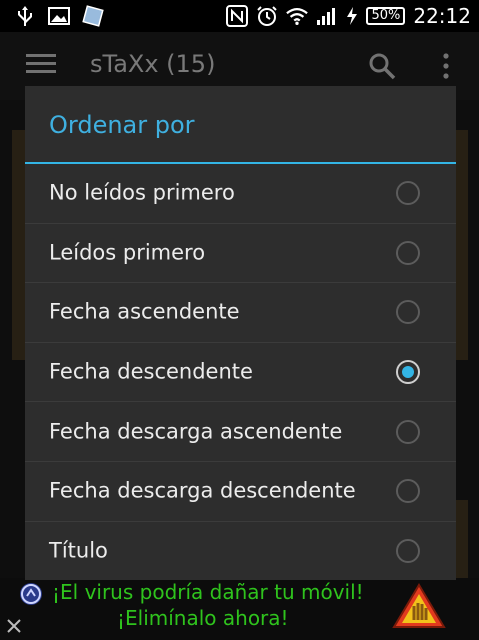 This screenshot has width=479, height=640. What do you see at coordinates (240, 254) in the screenshot?
I see `sort-option-read-first: Leídos primero` at bounding box center [240, 254].